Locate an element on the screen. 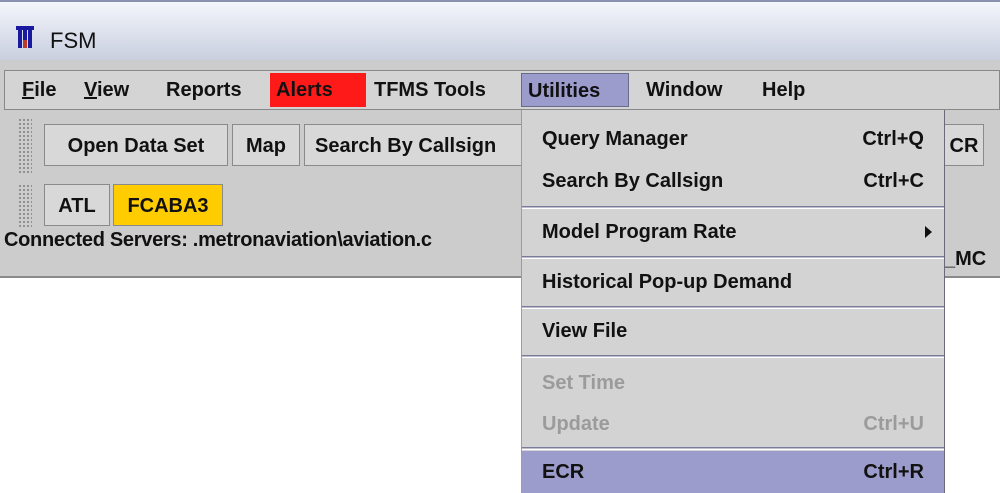 Image resolution: width=1000 pixels, height=493 pixels. menu-item-query-manager: Query Manager Ctrl+Q is located at coordinates (733, 139).